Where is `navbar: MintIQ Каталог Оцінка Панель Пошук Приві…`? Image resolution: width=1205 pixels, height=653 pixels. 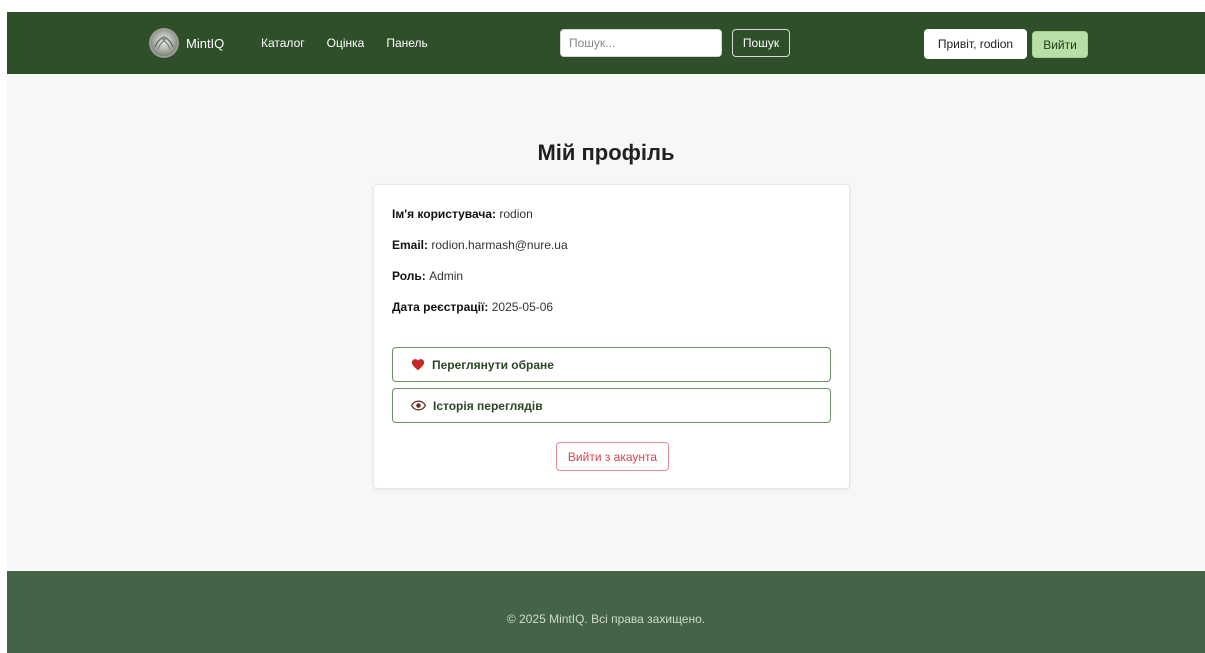 navbar: MintIQ Каталог Оцінка Панель Пошук Приві… is located at coordinates (606, 43).